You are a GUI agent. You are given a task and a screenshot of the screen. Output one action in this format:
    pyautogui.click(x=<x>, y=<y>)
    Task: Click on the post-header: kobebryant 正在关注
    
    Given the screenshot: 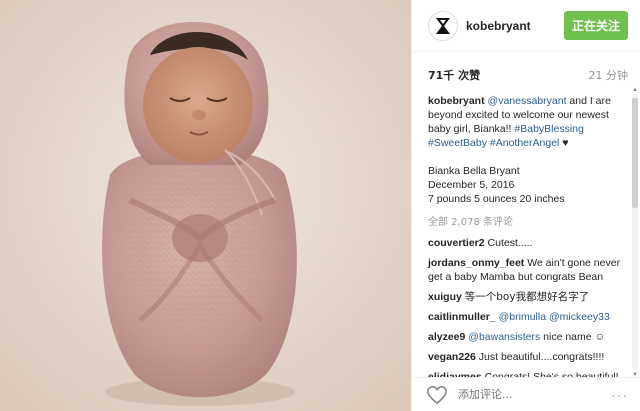 What is the action you would take?
    pyautogui.click(x=526, y=26)
    